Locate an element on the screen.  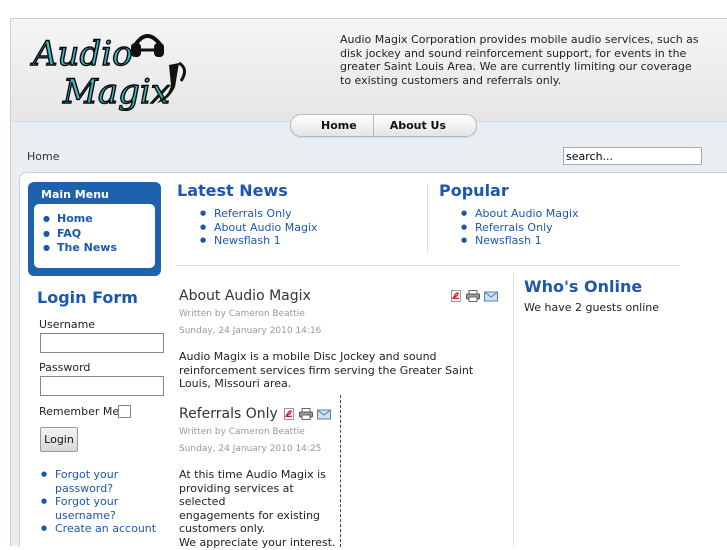
column-divider is located at coordinates (340, 471).